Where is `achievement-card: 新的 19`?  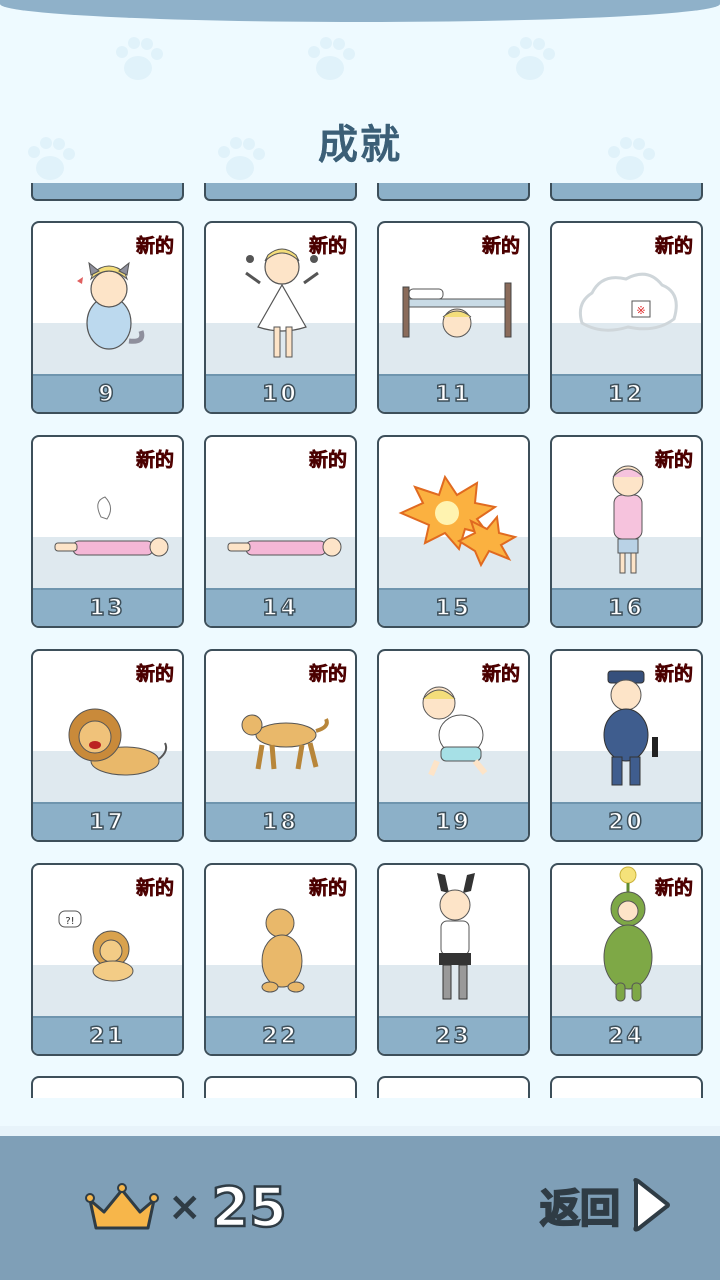
achievement-card: 新的 19 is located at coordinates (453, 745).